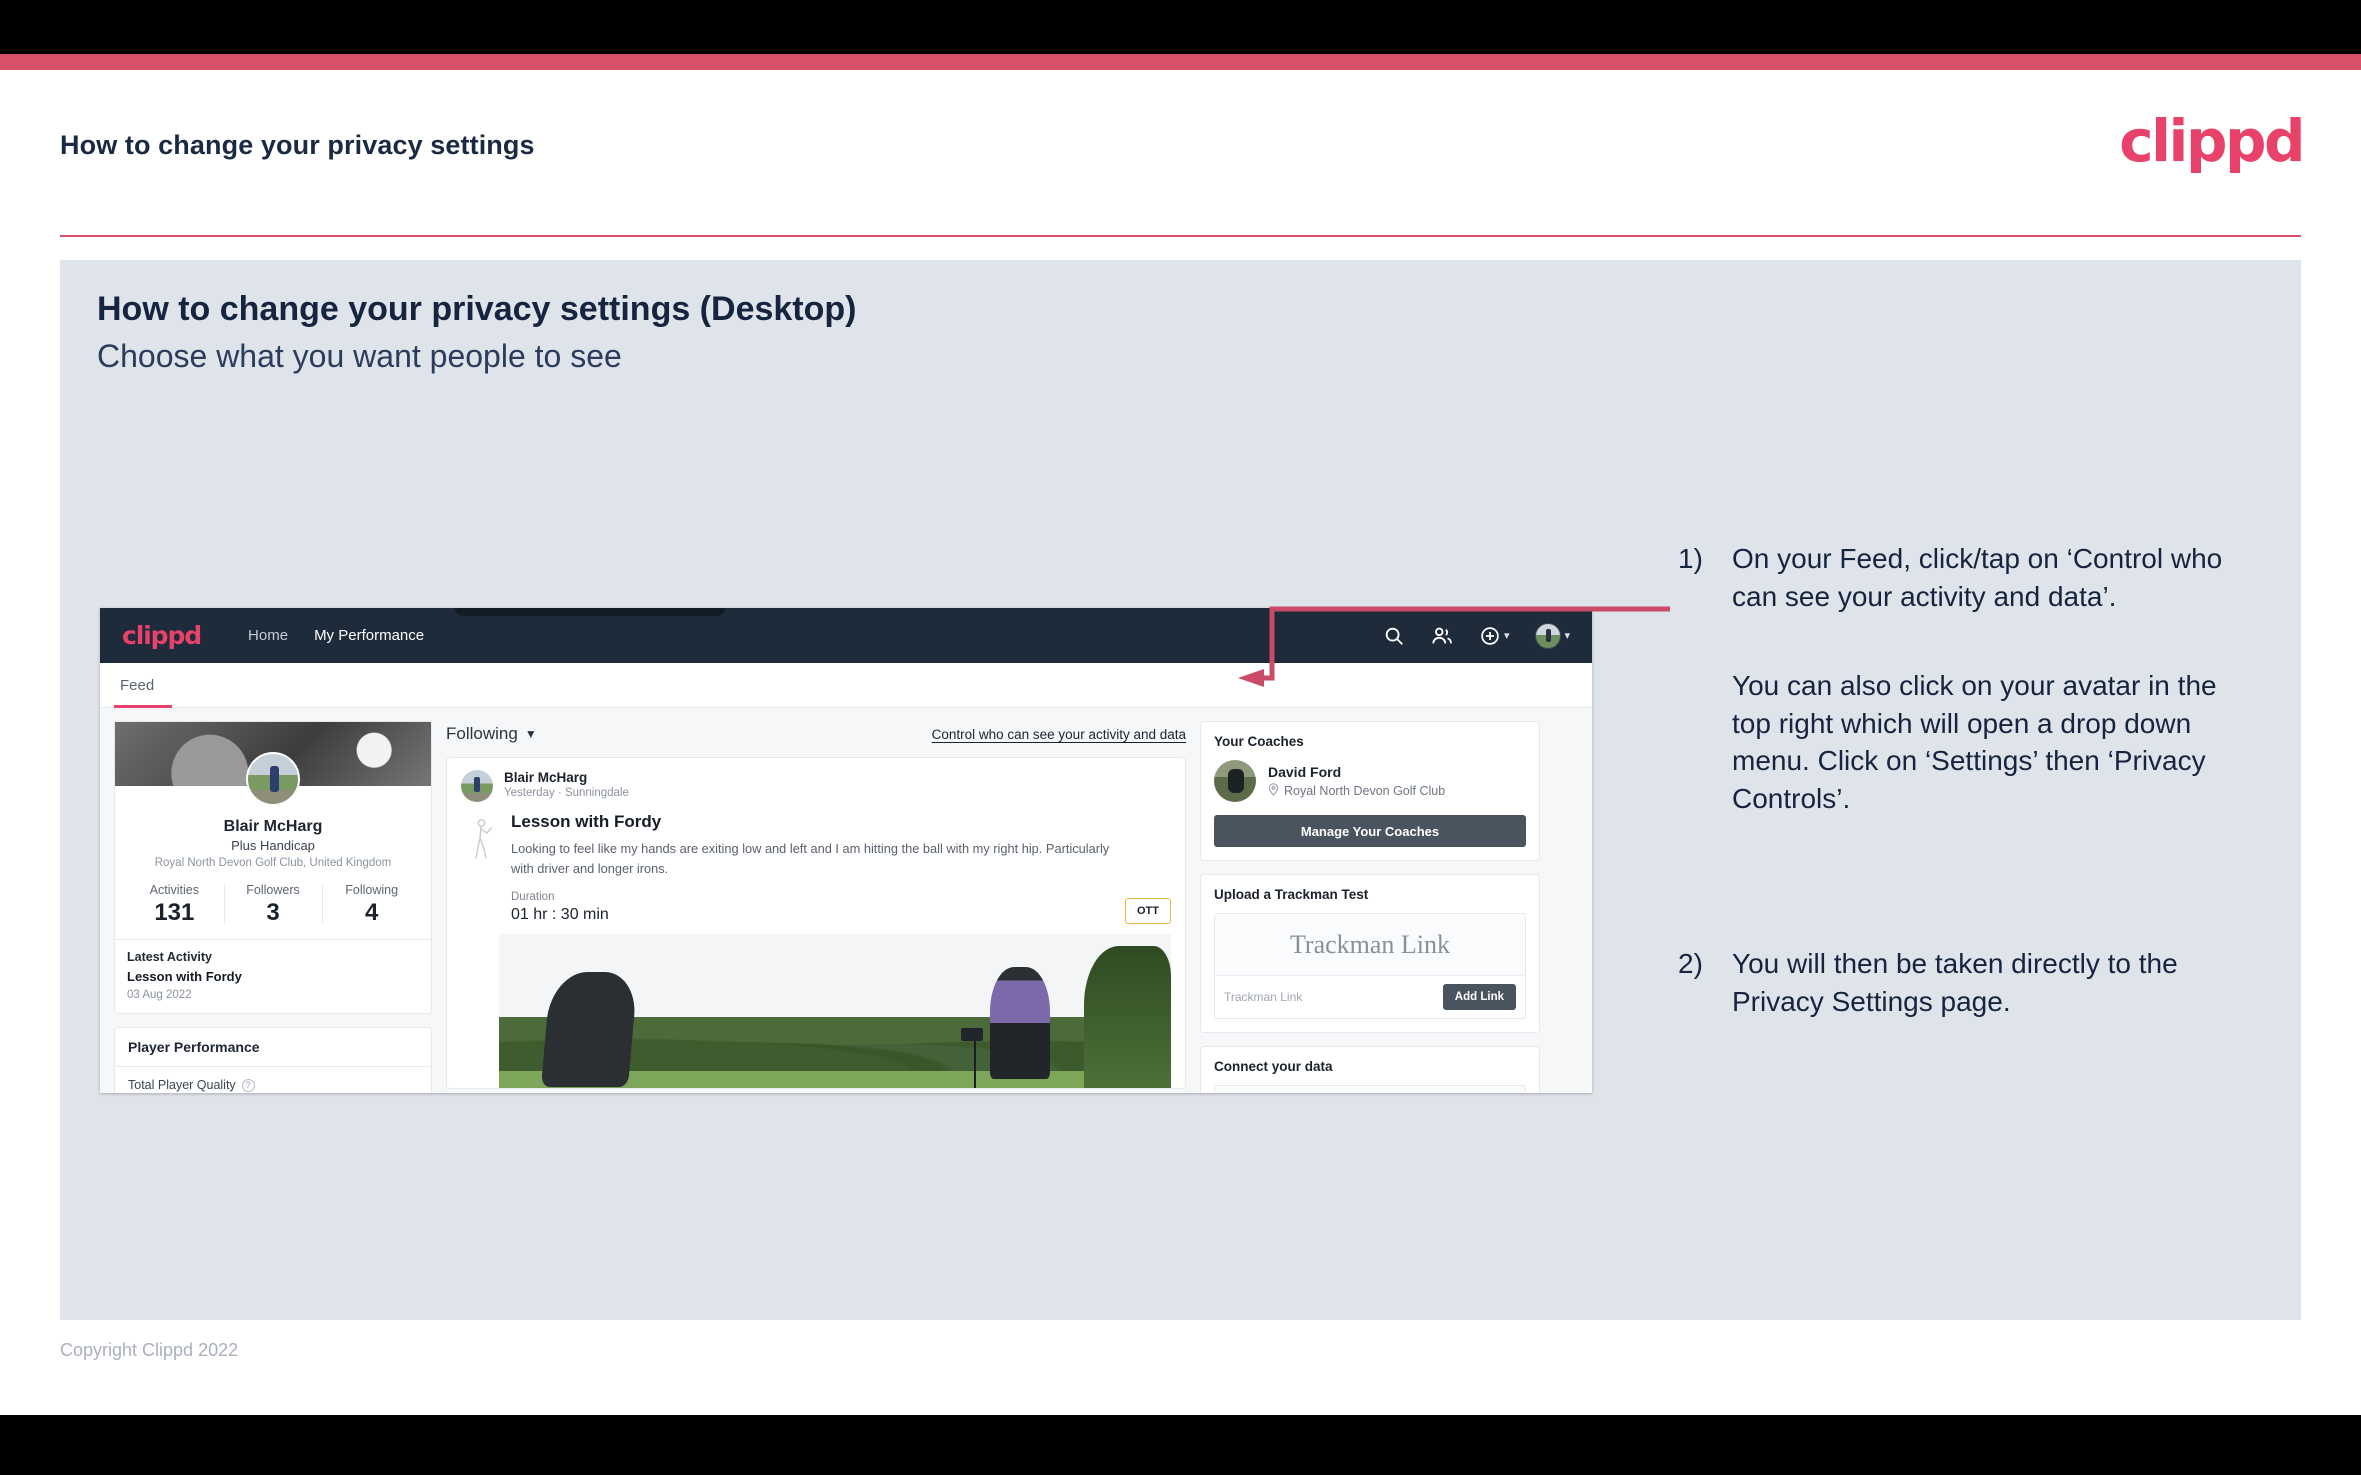 The image size is (2361, 1475). I want to click on media-tripod, so click(975, 1062).